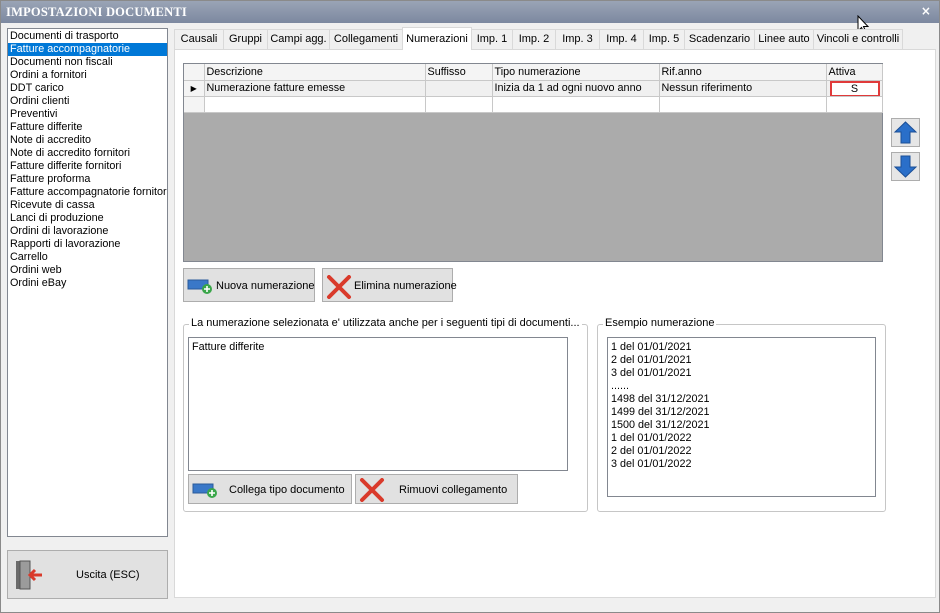 The height and width of the screenshot is (613, 940). I want to click on cell-descrizione: Numerazione fatture emesse, so click(315, 88).